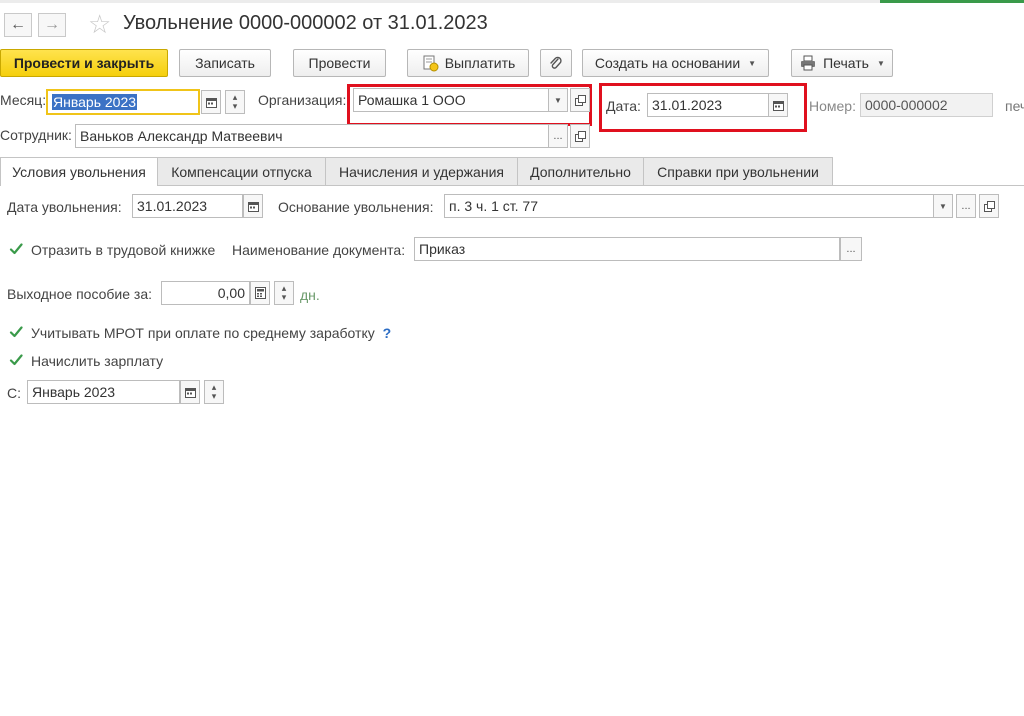  Describe the element at coordinates (99, 24) in the screenshot. I see `star-icon: ☆` at that location.